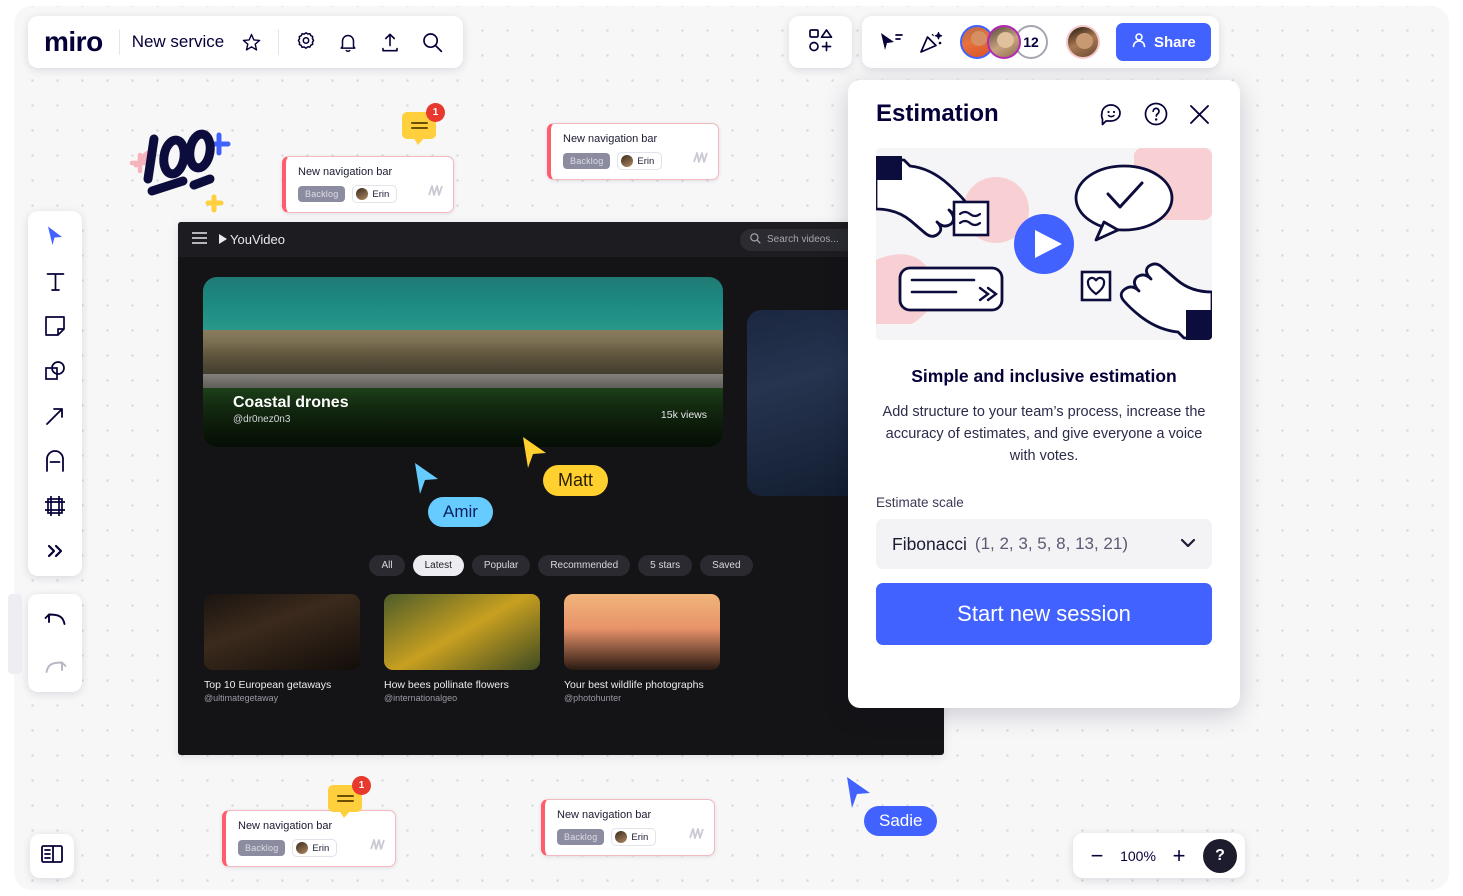 This screenshot has width=1463, height=896. What do you see at coordinates (348, 42) in the screenshot?
I see `bell-icon` at bounding box center [348, 42].